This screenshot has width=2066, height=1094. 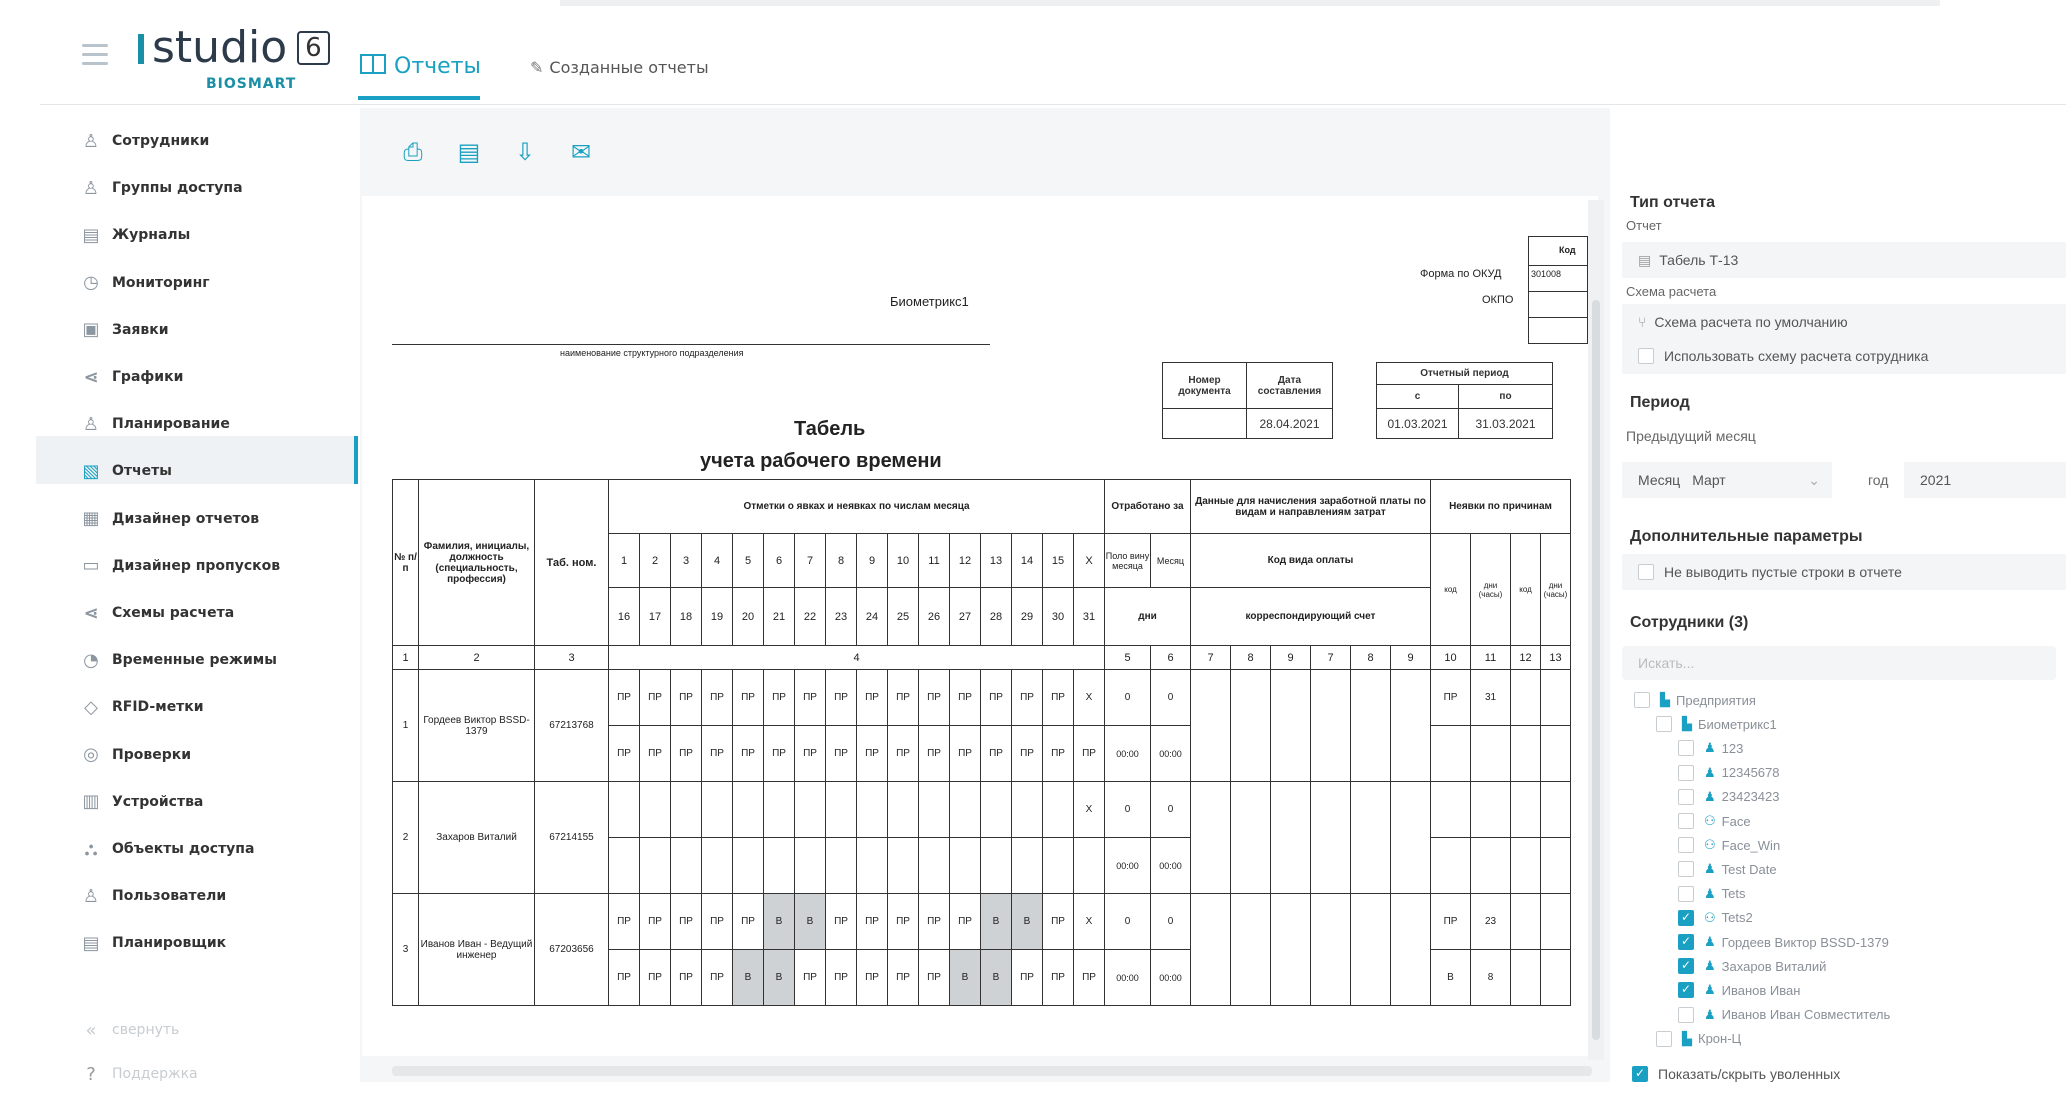 What do you see at coordinates (180, 566) in the screenshot?
I see `sidebar-item-10: ▭ Дизайнер пропусков` at bounding box center [180, 566].